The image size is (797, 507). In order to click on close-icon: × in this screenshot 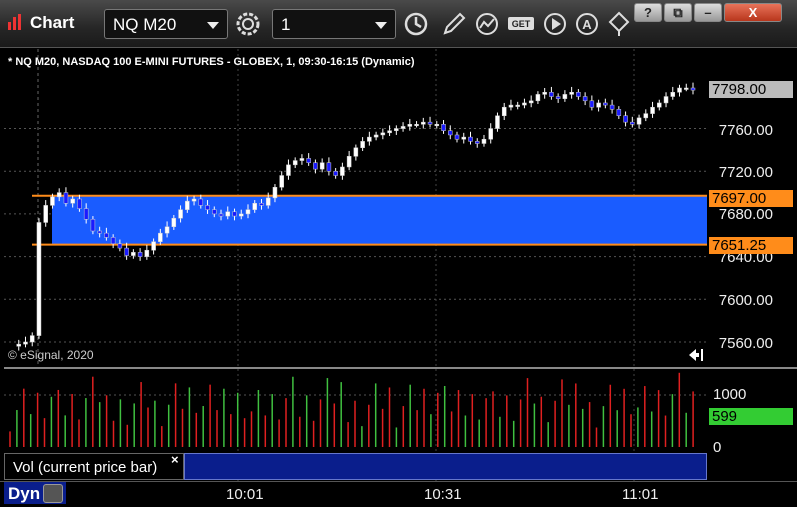, I will do `click(175, 459)`.